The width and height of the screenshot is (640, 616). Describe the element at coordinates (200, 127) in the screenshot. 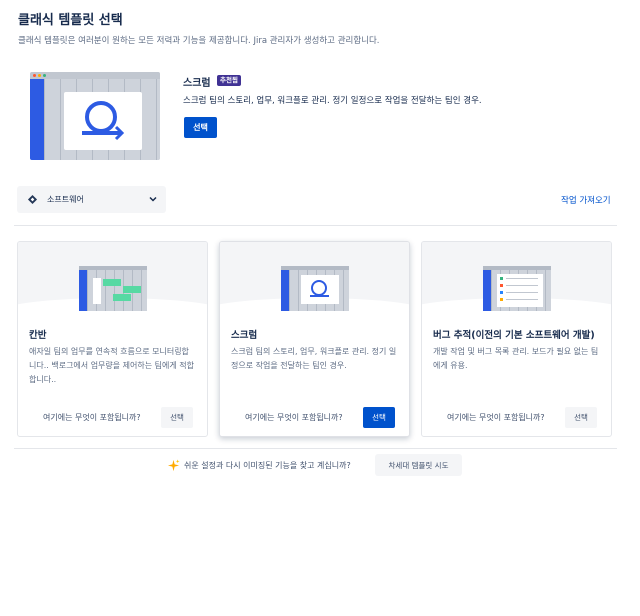

I see `featured-select-button: 선택` at that location.